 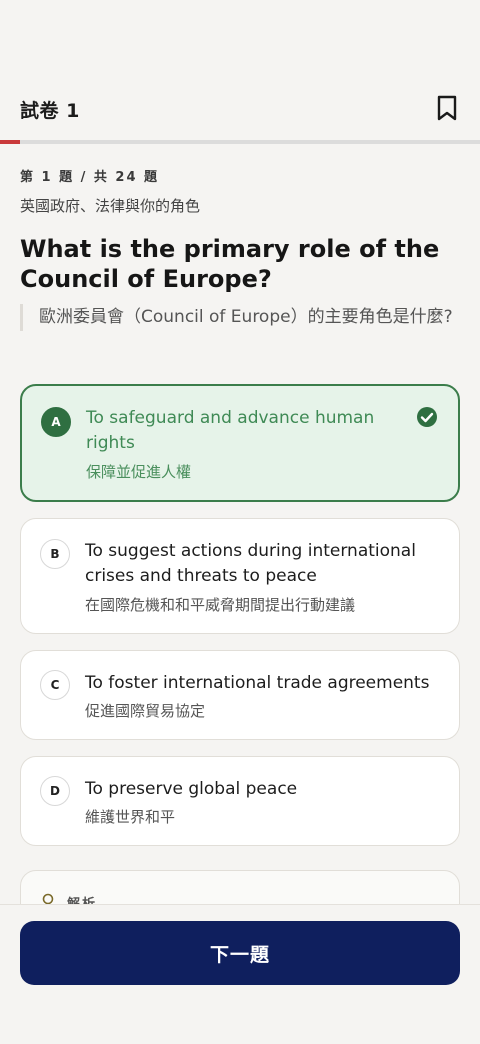 I want to click on option-text-en: To preserve global peace, so click(x=191, y=789).